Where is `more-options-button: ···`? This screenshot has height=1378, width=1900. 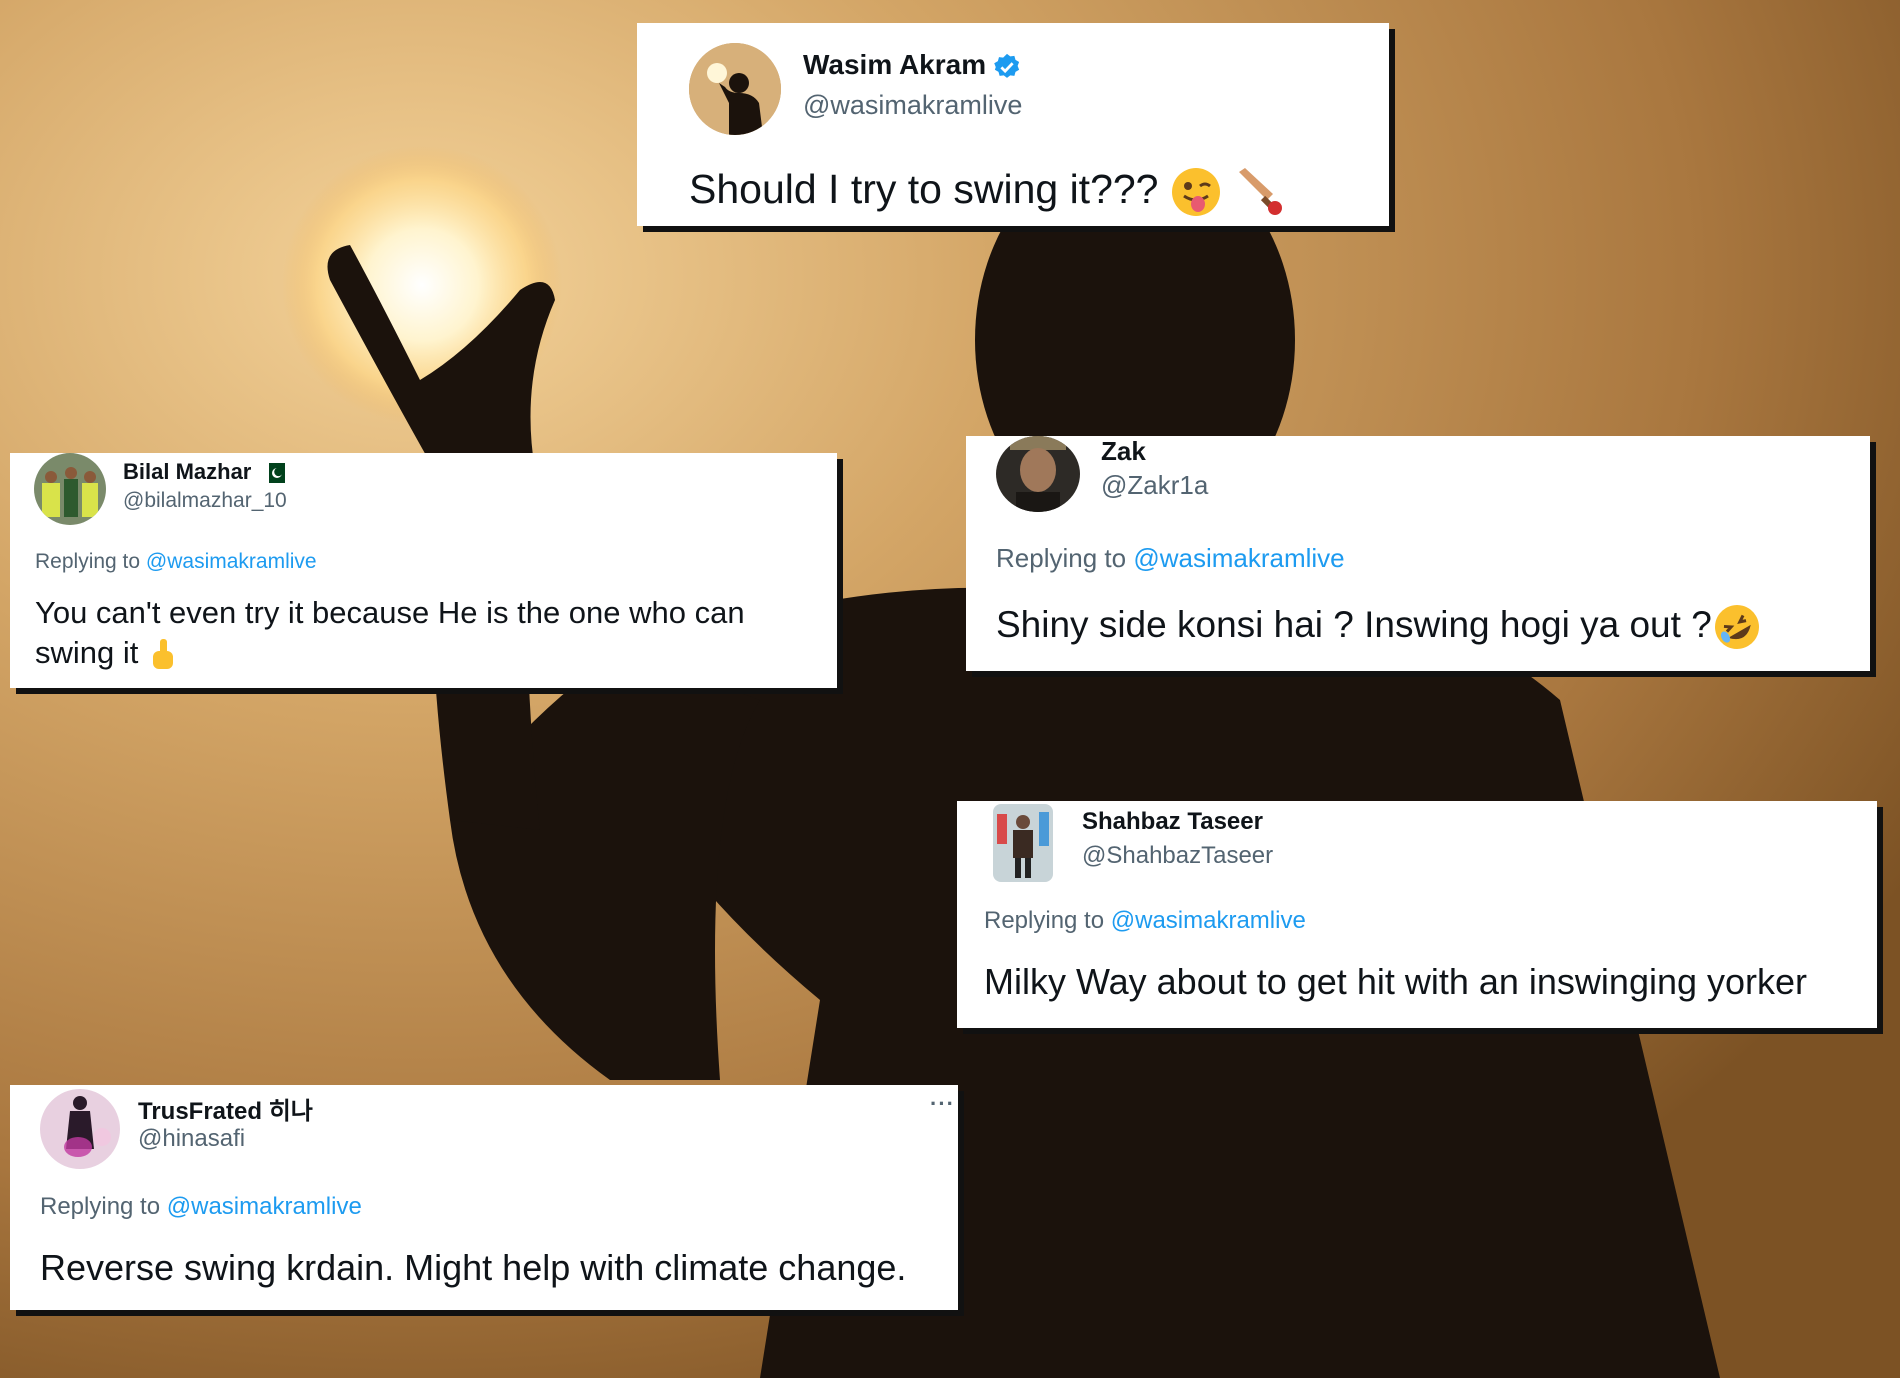
more-options-button: ··· is located at coordinates (942, 1104).